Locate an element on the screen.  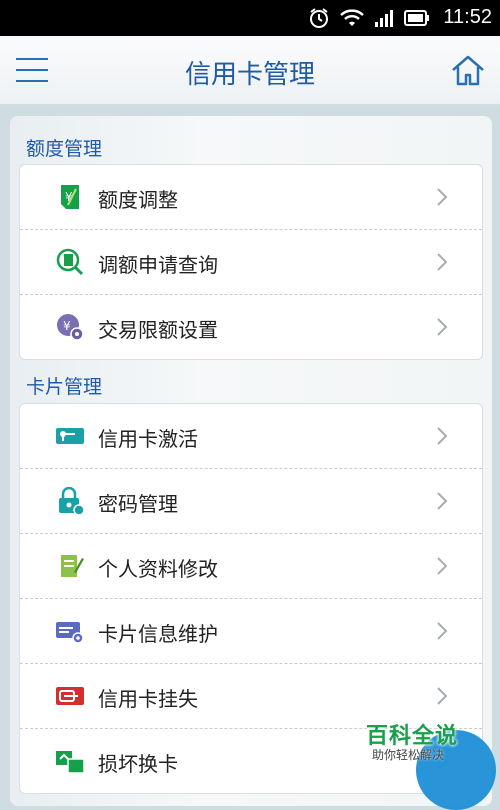
signal-icon is located at coordinates (384, 18).